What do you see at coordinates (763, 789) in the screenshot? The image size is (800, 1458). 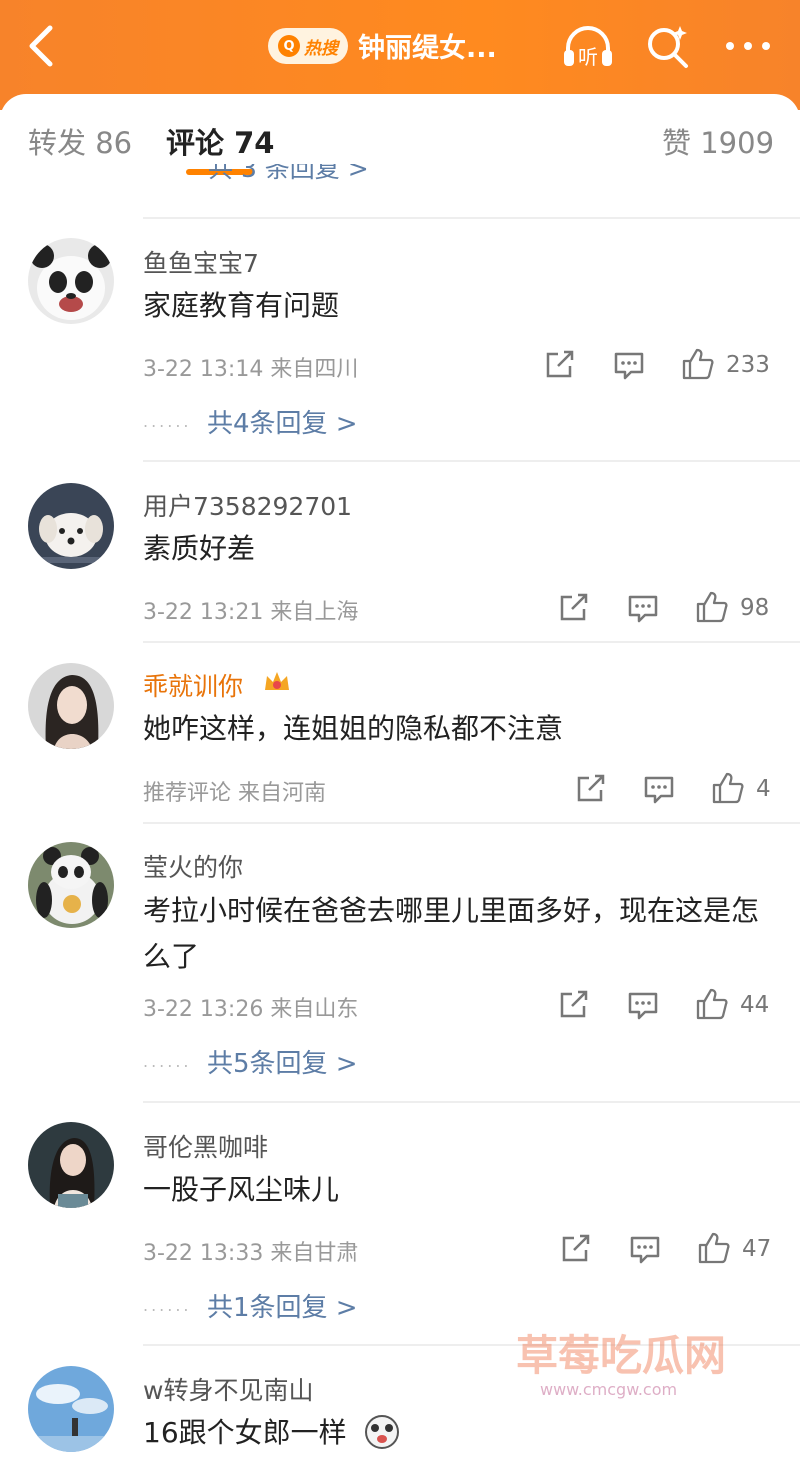 I see `like-count: 4` at bounding box center [763, 789].